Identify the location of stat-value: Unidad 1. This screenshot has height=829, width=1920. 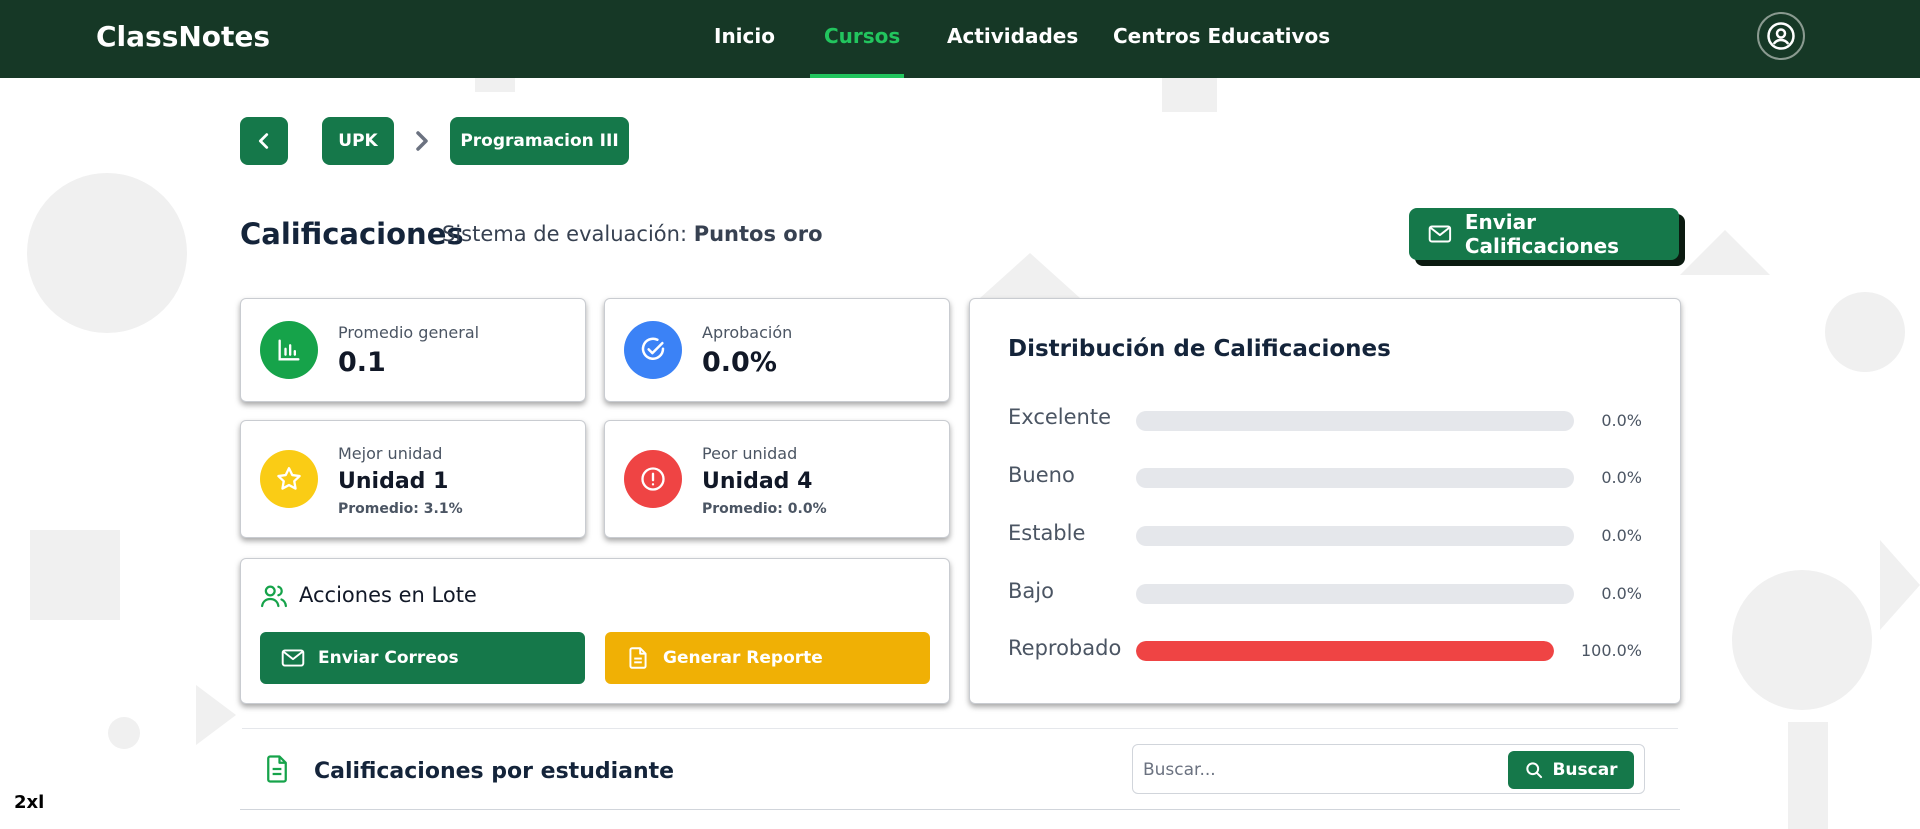
(393, 481).